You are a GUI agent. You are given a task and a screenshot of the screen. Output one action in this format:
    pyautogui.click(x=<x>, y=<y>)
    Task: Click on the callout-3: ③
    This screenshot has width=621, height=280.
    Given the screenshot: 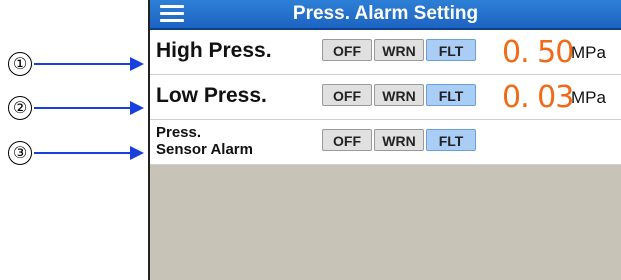 What is the action you would take?
    pyautogui.click(x=74, y=154)
    